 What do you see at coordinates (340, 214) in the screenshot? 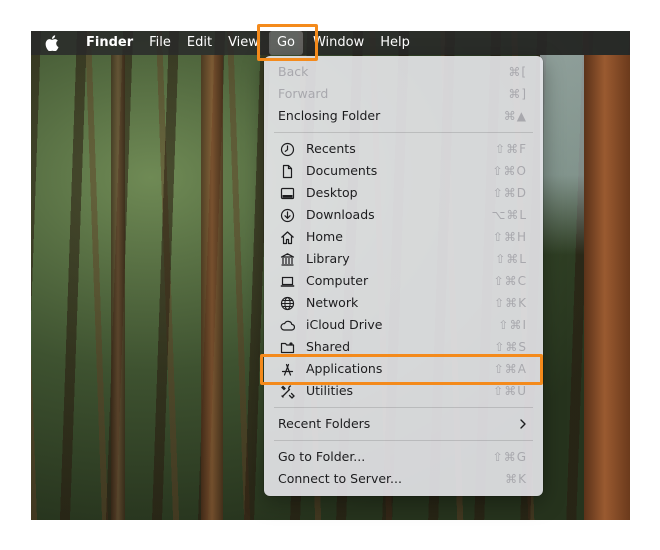
I see `menu-item-label: Downloads` at bounding box center [340, 214].